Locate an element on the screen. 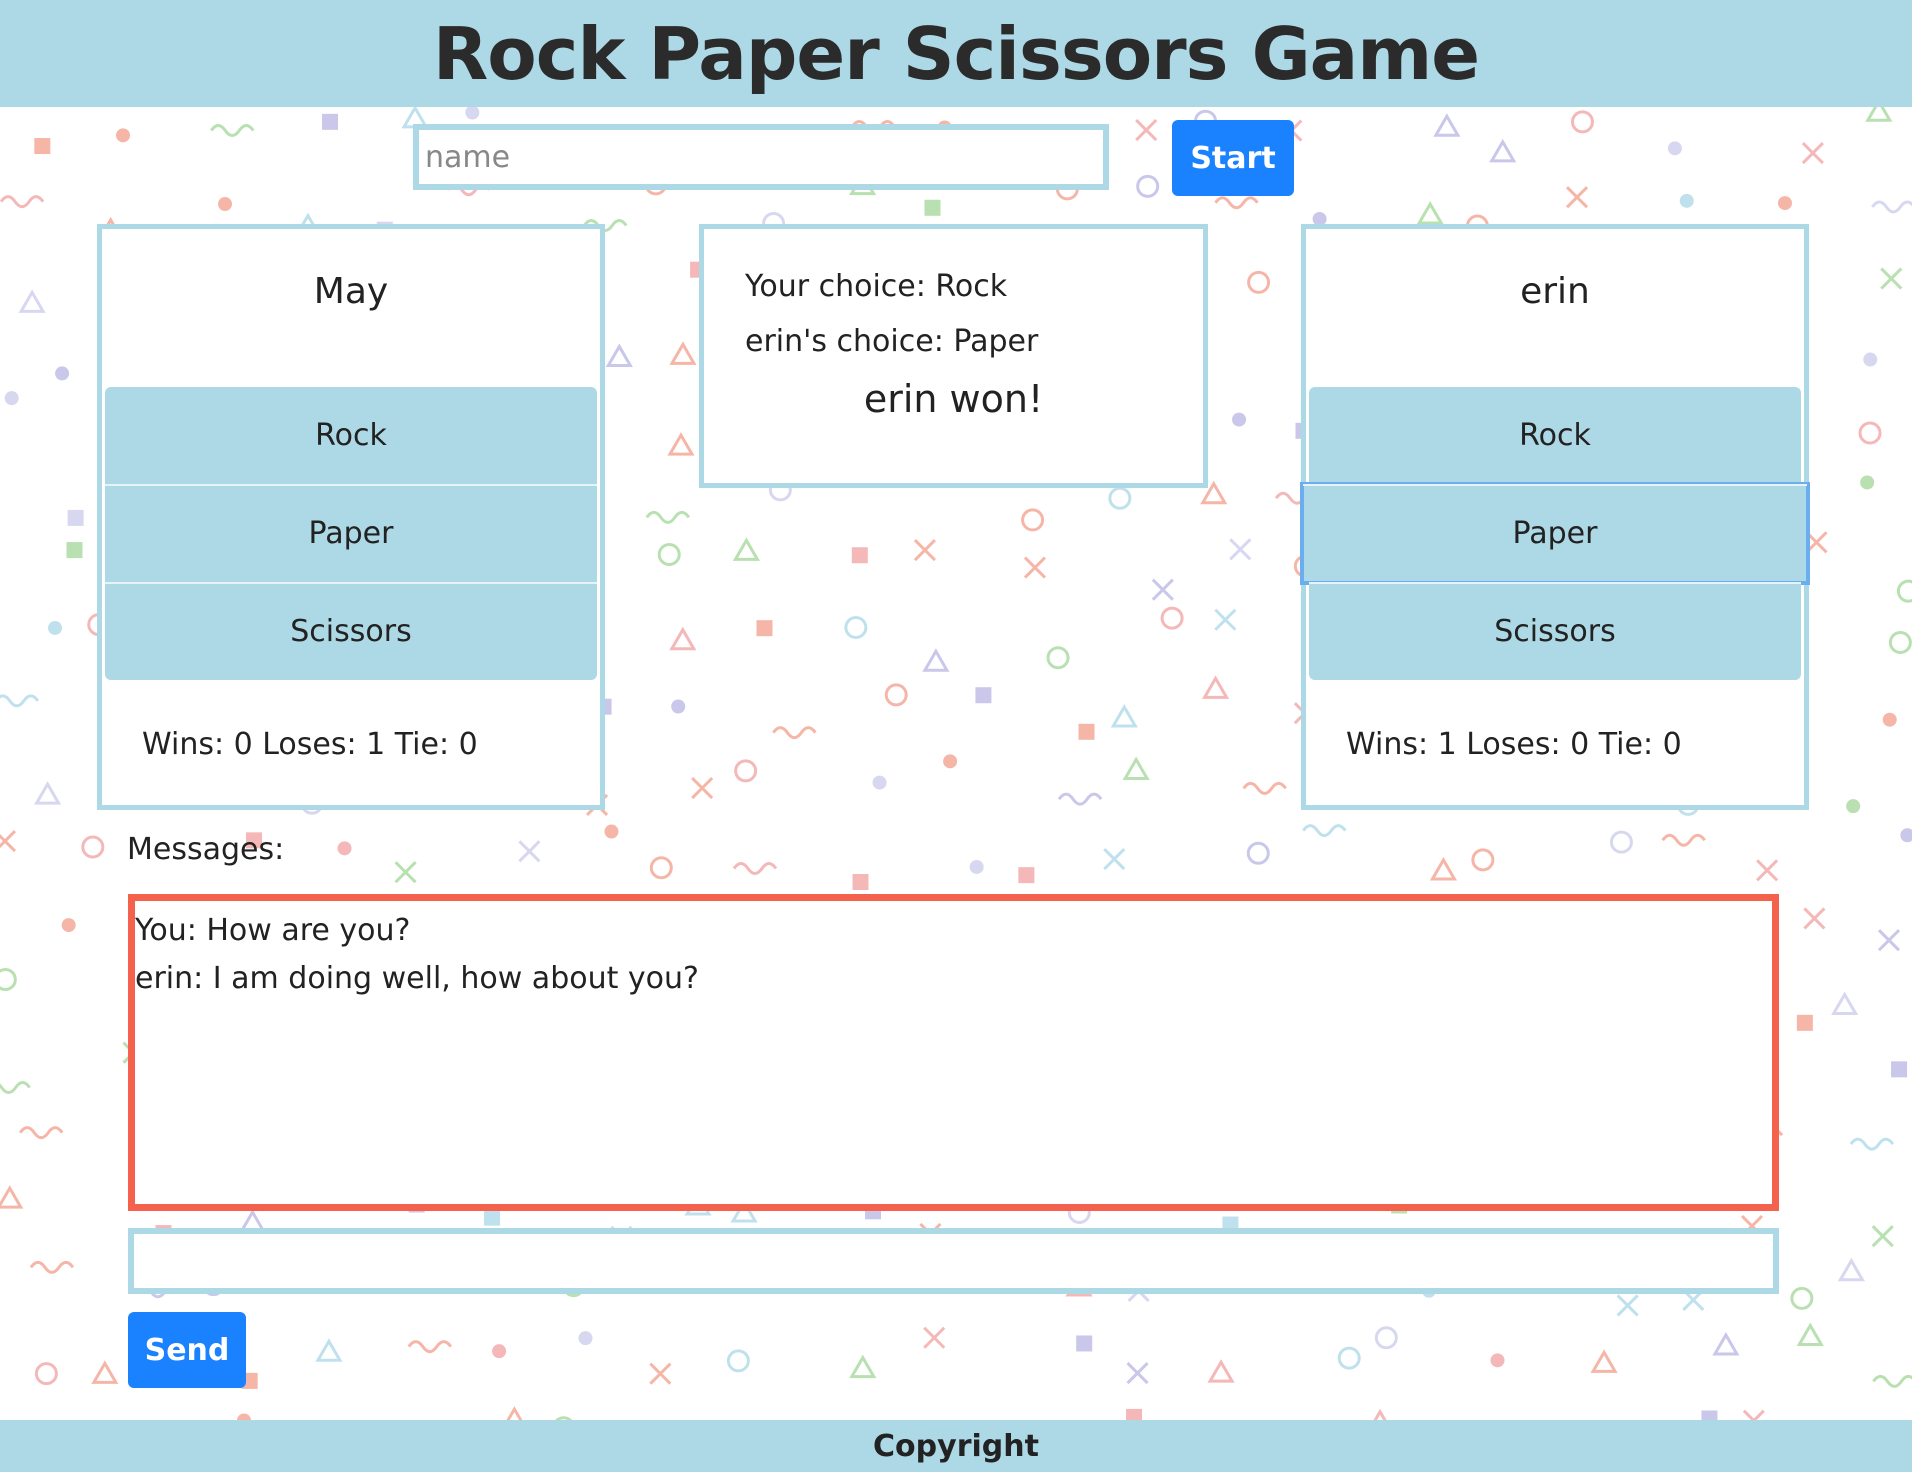 The height and width of the screenshot is (1472, 1912). header-bar: Rock Paper Scissors Game is located at coordinates (956, 53).